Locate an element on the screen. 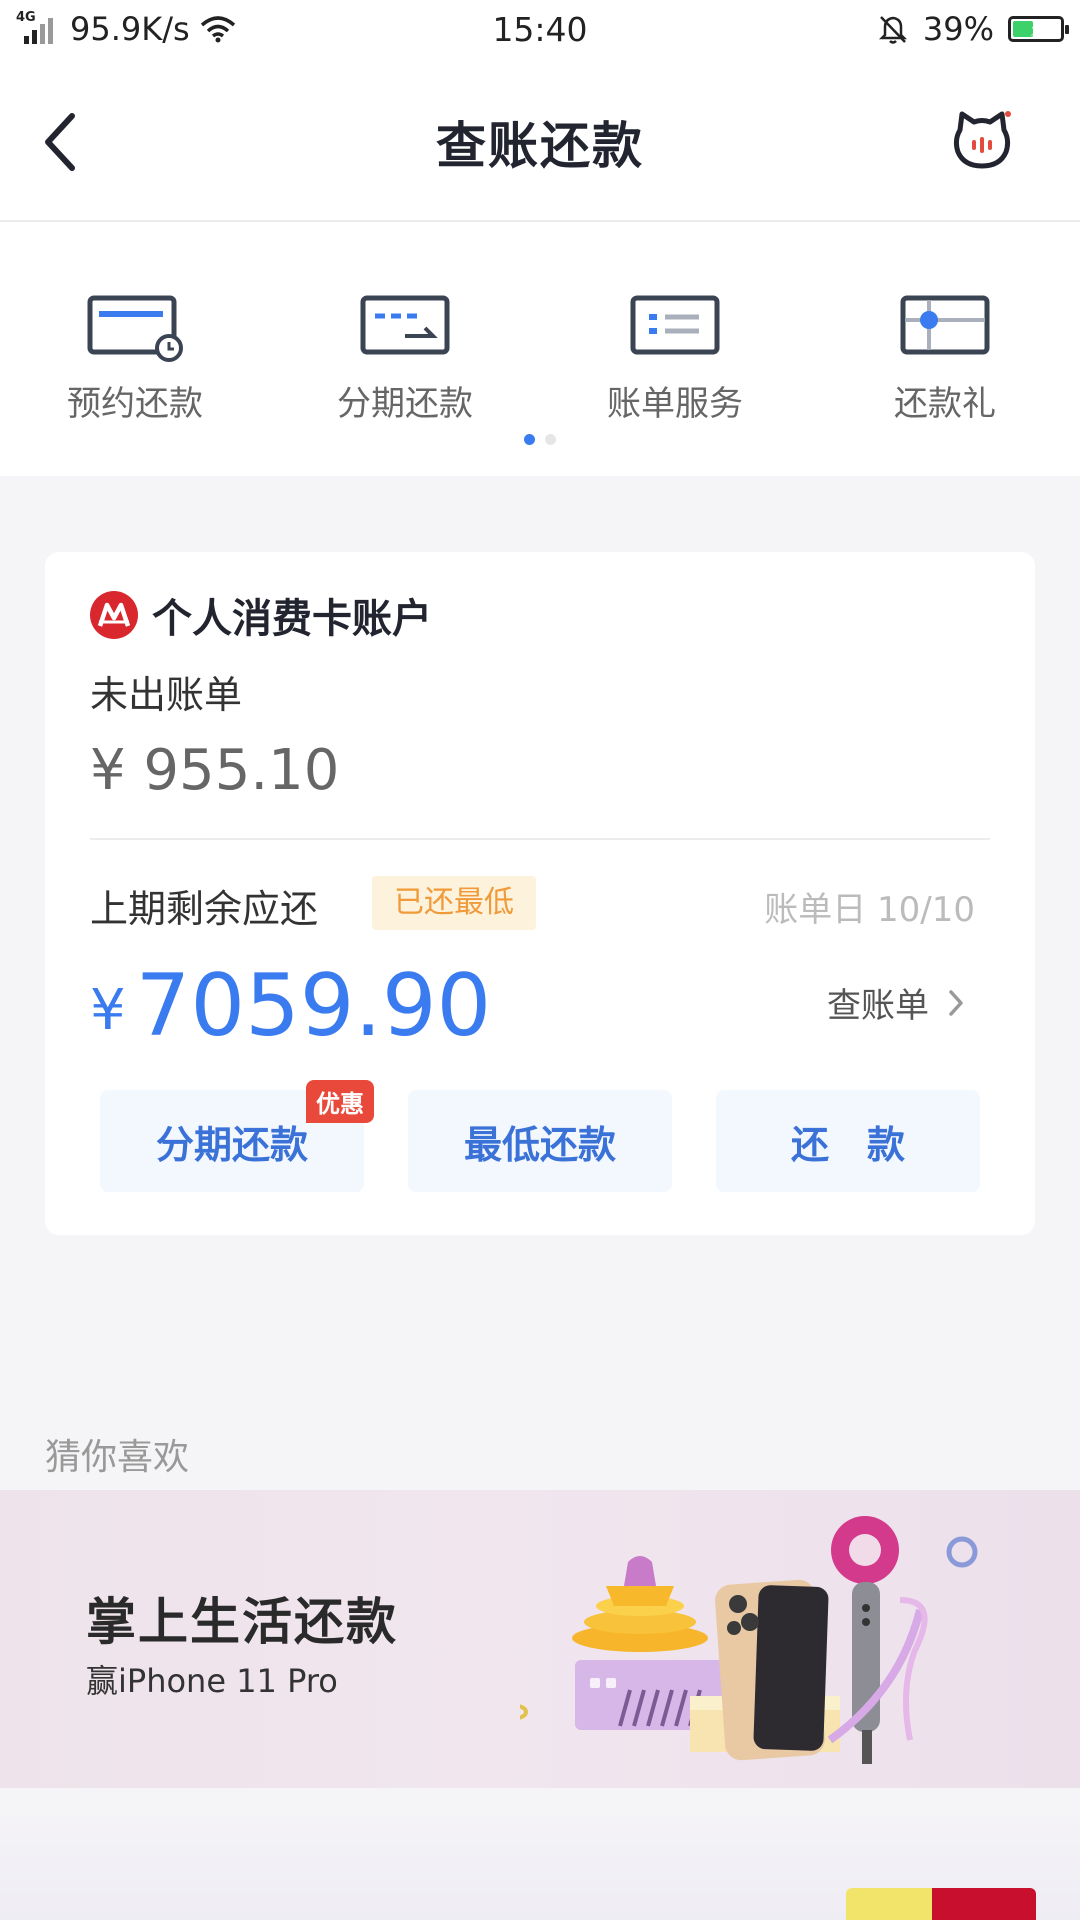  nav-bar: 查账还款 is located at coordinates (540, 140).